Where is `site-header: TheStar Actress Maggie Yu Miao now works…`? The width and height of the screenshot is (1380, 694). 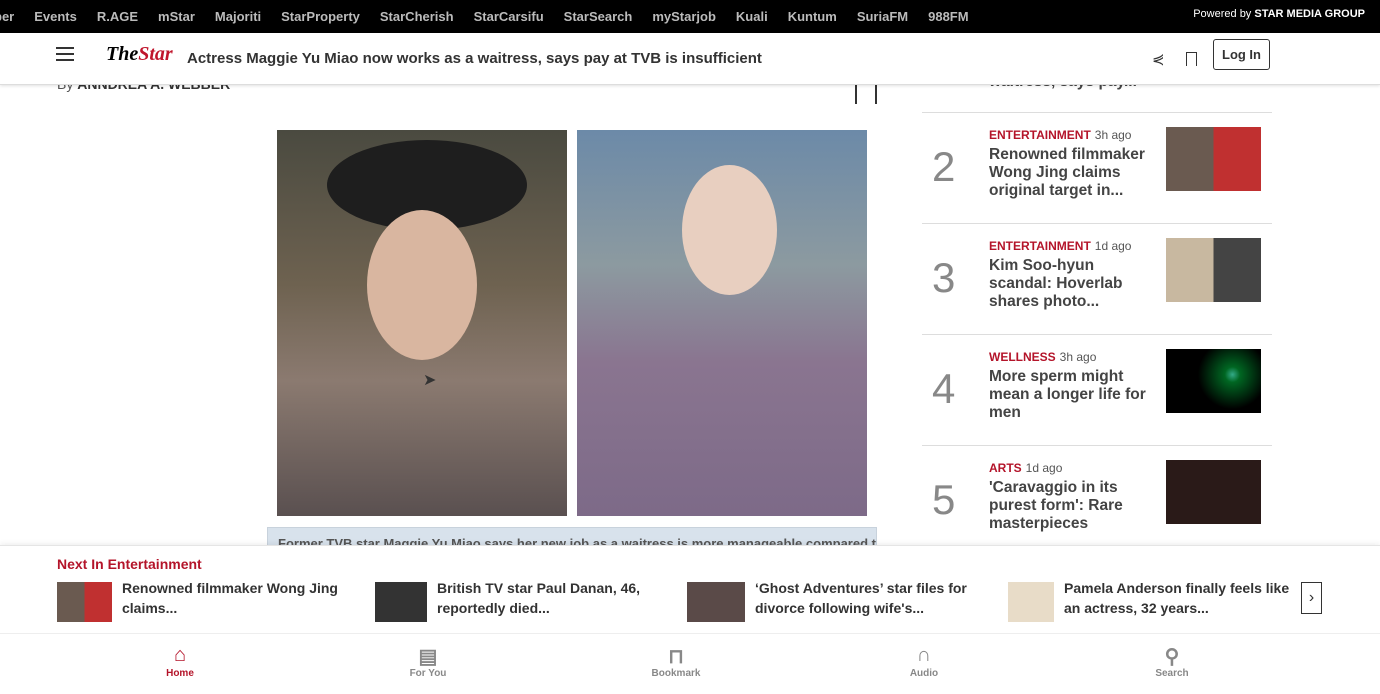 site-header: TheStar Actress Maggie Yu Miao now works… is located at coordinates (690, 59).